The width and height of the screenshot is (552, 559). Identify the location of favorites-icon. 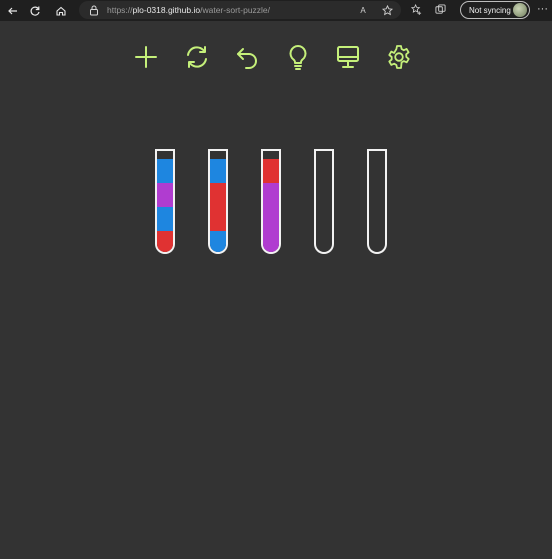
(416, 9).